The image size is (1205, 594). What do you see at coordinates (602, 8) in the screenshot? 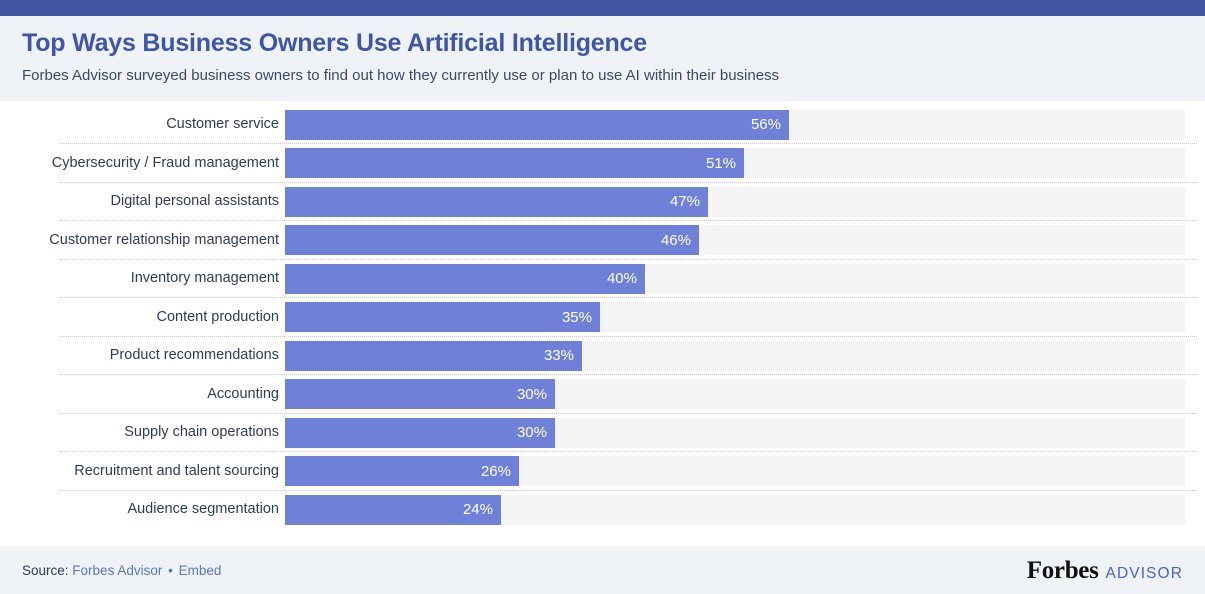
I see `top-accent-bar` at bounding box center [602, 8].